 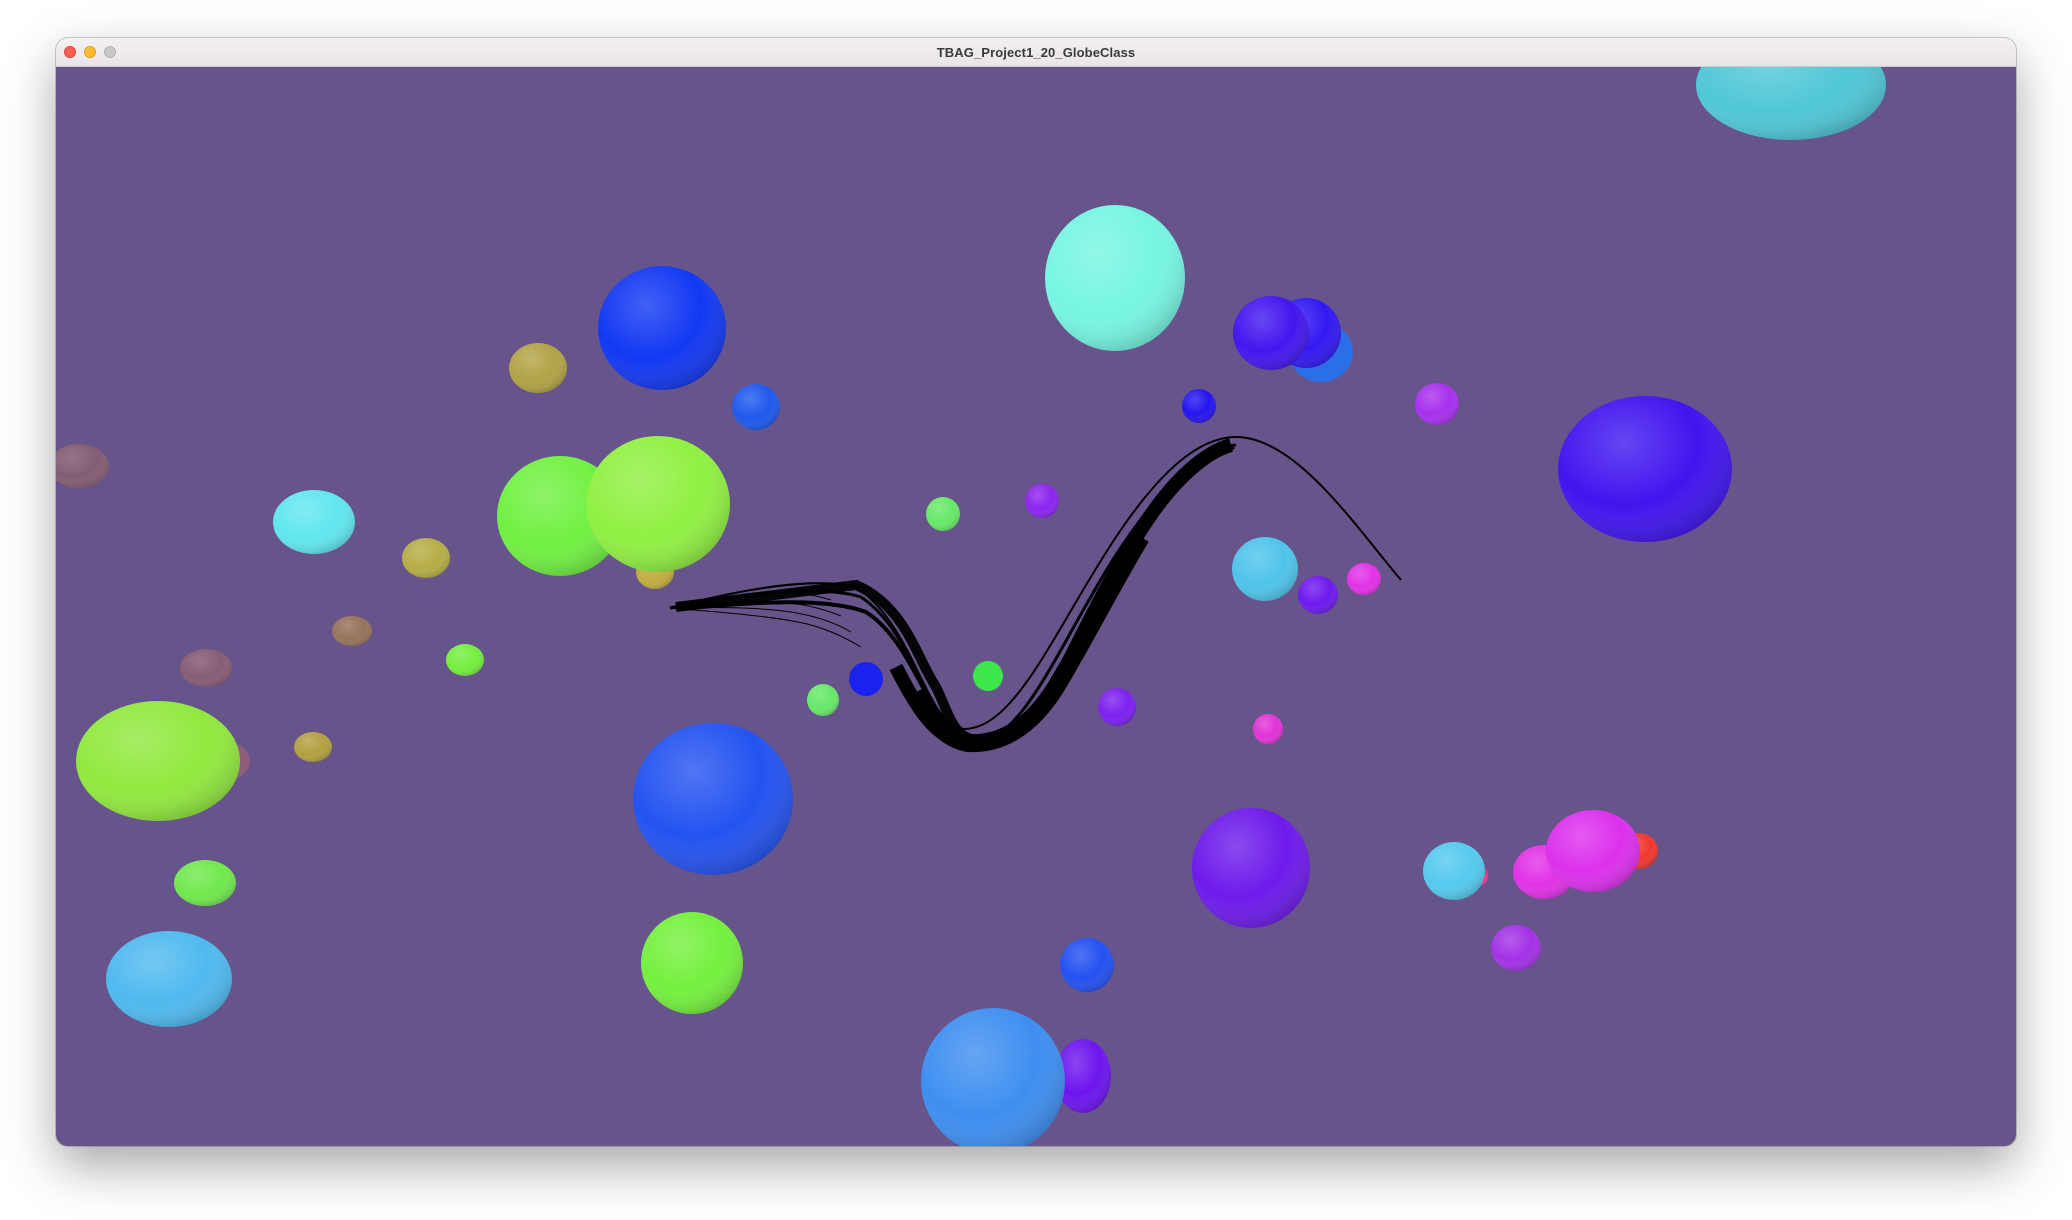 What do you see at coordinates (70, 52) in the screenshot?
I see `close-window-button` at bounding box center [70, 52].